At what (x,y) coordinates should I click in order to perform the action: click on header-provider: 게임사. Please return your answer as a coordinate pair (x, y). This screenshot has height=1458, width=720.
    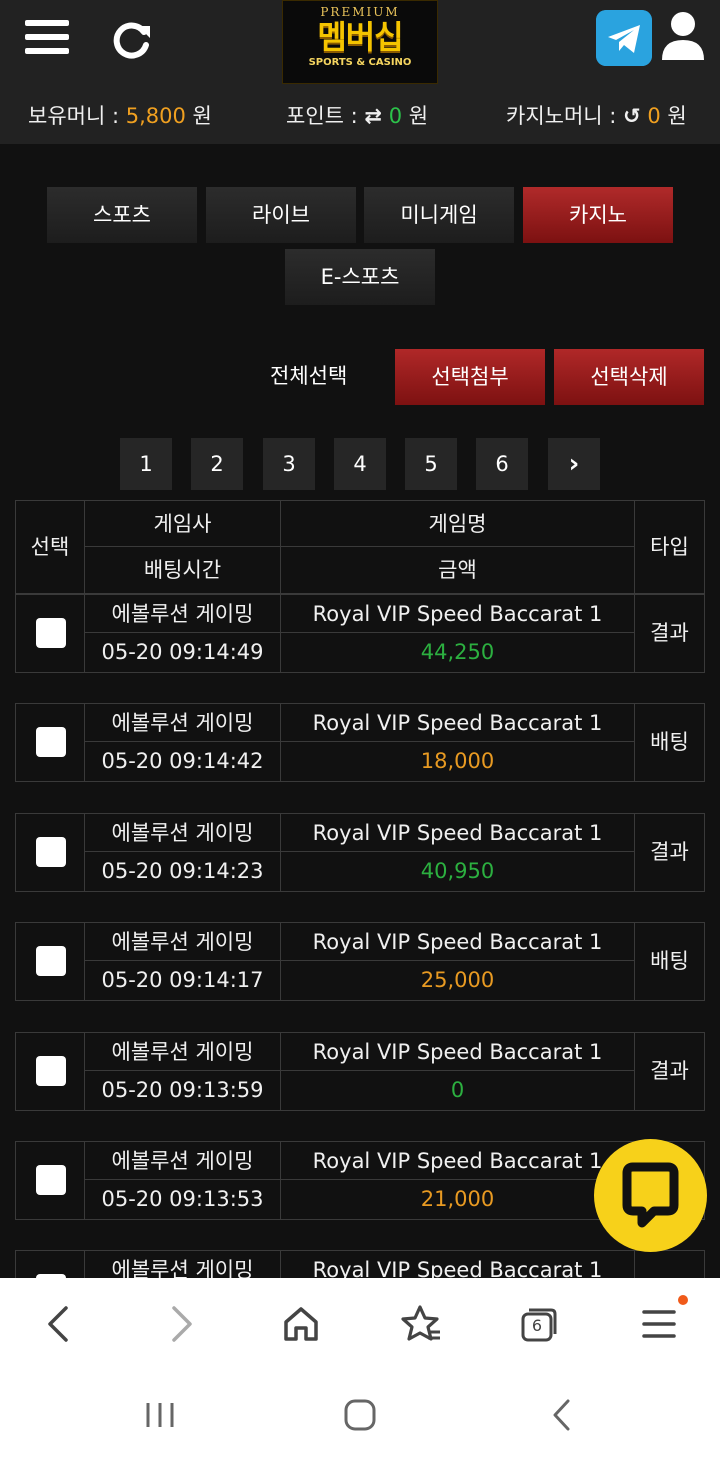
    Looking at the image, I should click on (183, 524).